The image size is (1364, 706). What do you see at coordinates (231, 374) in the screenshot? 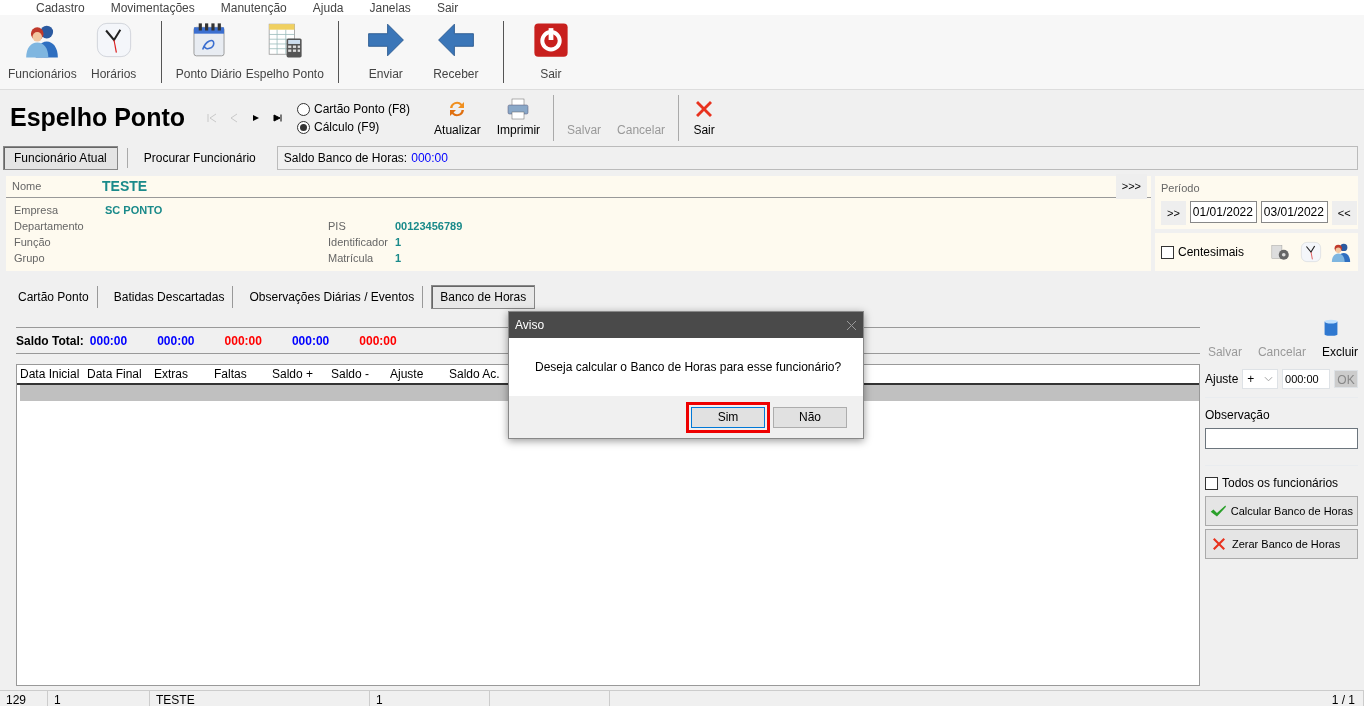
I see `column-header: Faltas` at bounding box center [231, 374].